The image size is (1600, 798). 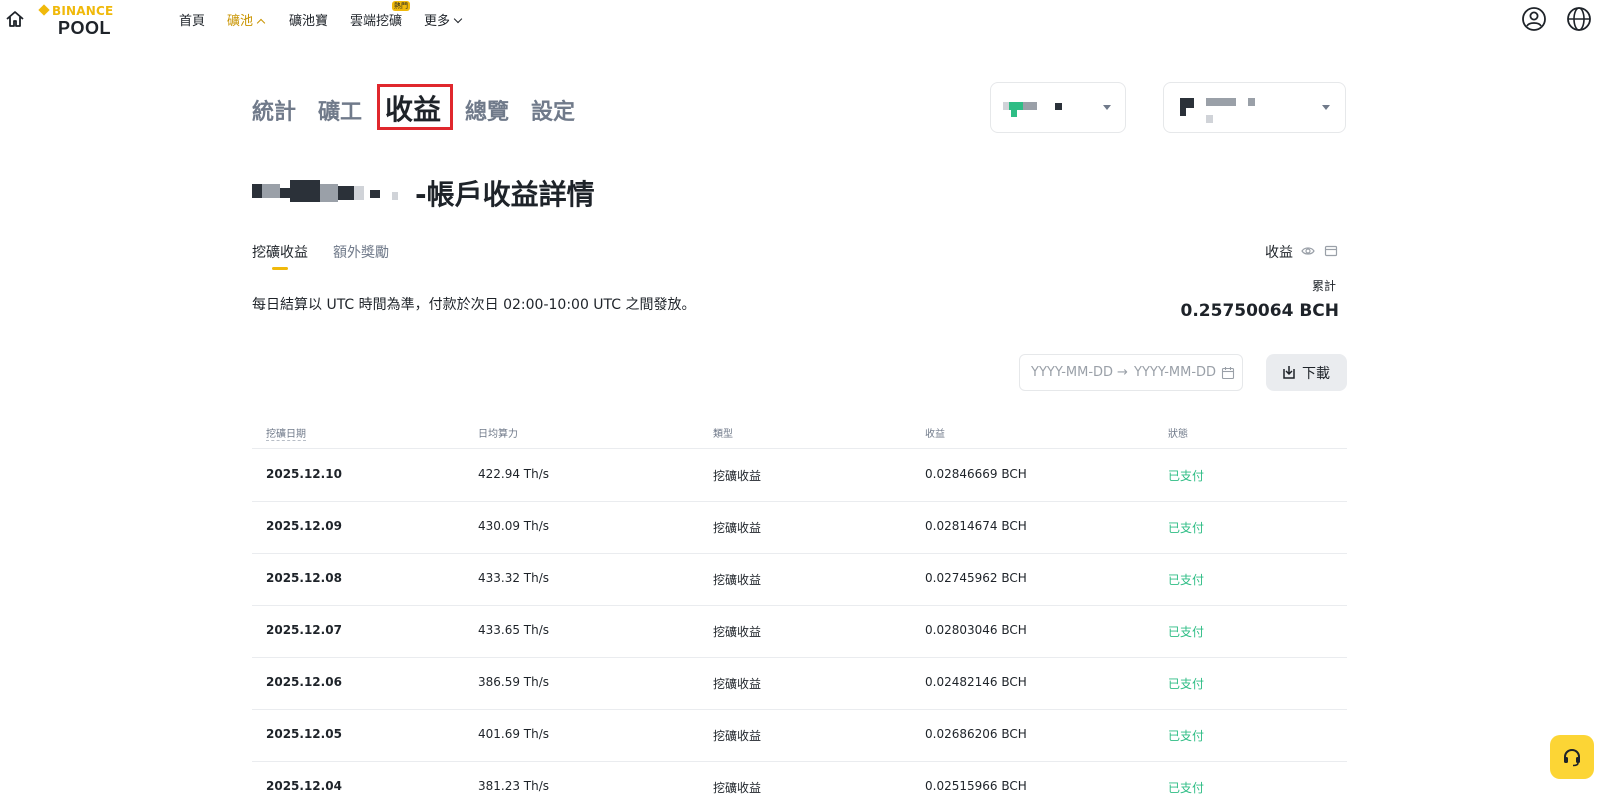 What do you see at coordinates (286, 433) in the screenshot?
I see `header-mining-date: 挖礦日期` at bounding box center [286, 433].